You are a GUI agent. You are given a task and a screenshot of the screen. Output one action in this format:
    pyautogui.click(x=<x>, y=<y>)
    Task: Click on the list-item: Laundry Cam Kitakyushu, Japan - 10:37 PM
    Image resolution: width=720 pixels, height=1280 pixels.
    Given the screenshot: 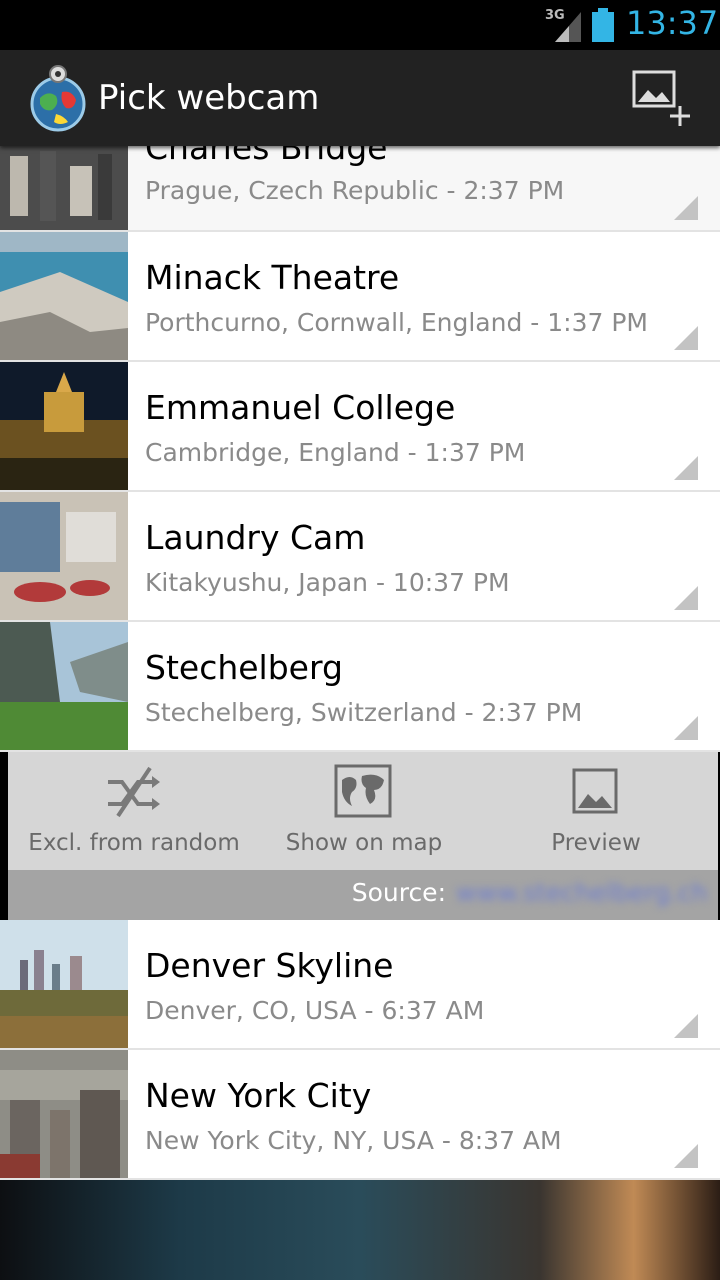 What is the action you would take?
    pyautogui.click(x=360, y=557)
    